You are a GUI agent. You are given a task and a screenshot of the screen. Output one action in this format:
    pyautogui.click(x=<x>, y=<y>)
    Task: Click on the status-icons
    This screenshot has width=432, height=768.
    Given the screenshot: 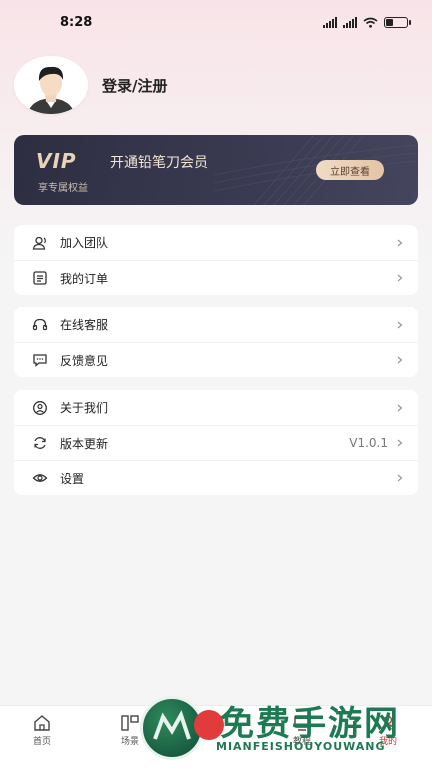 What is the action you would take?
    pyautogui.click(x=367, y=22)
    